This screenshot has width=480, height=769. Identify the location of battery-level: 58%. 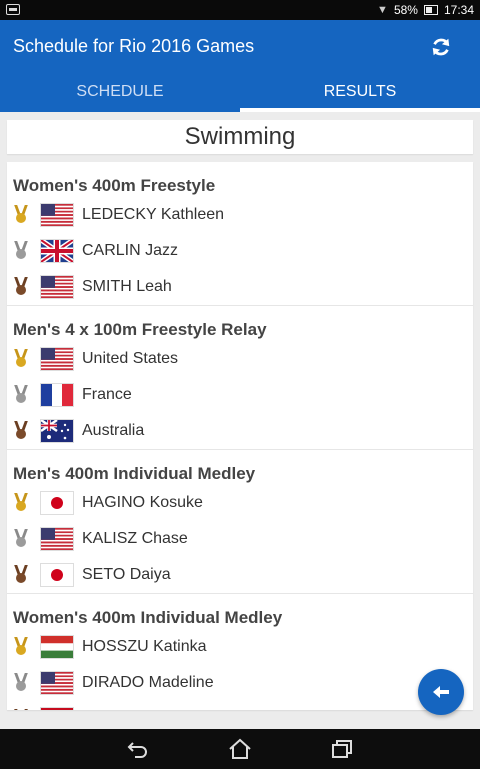
(405, 10).